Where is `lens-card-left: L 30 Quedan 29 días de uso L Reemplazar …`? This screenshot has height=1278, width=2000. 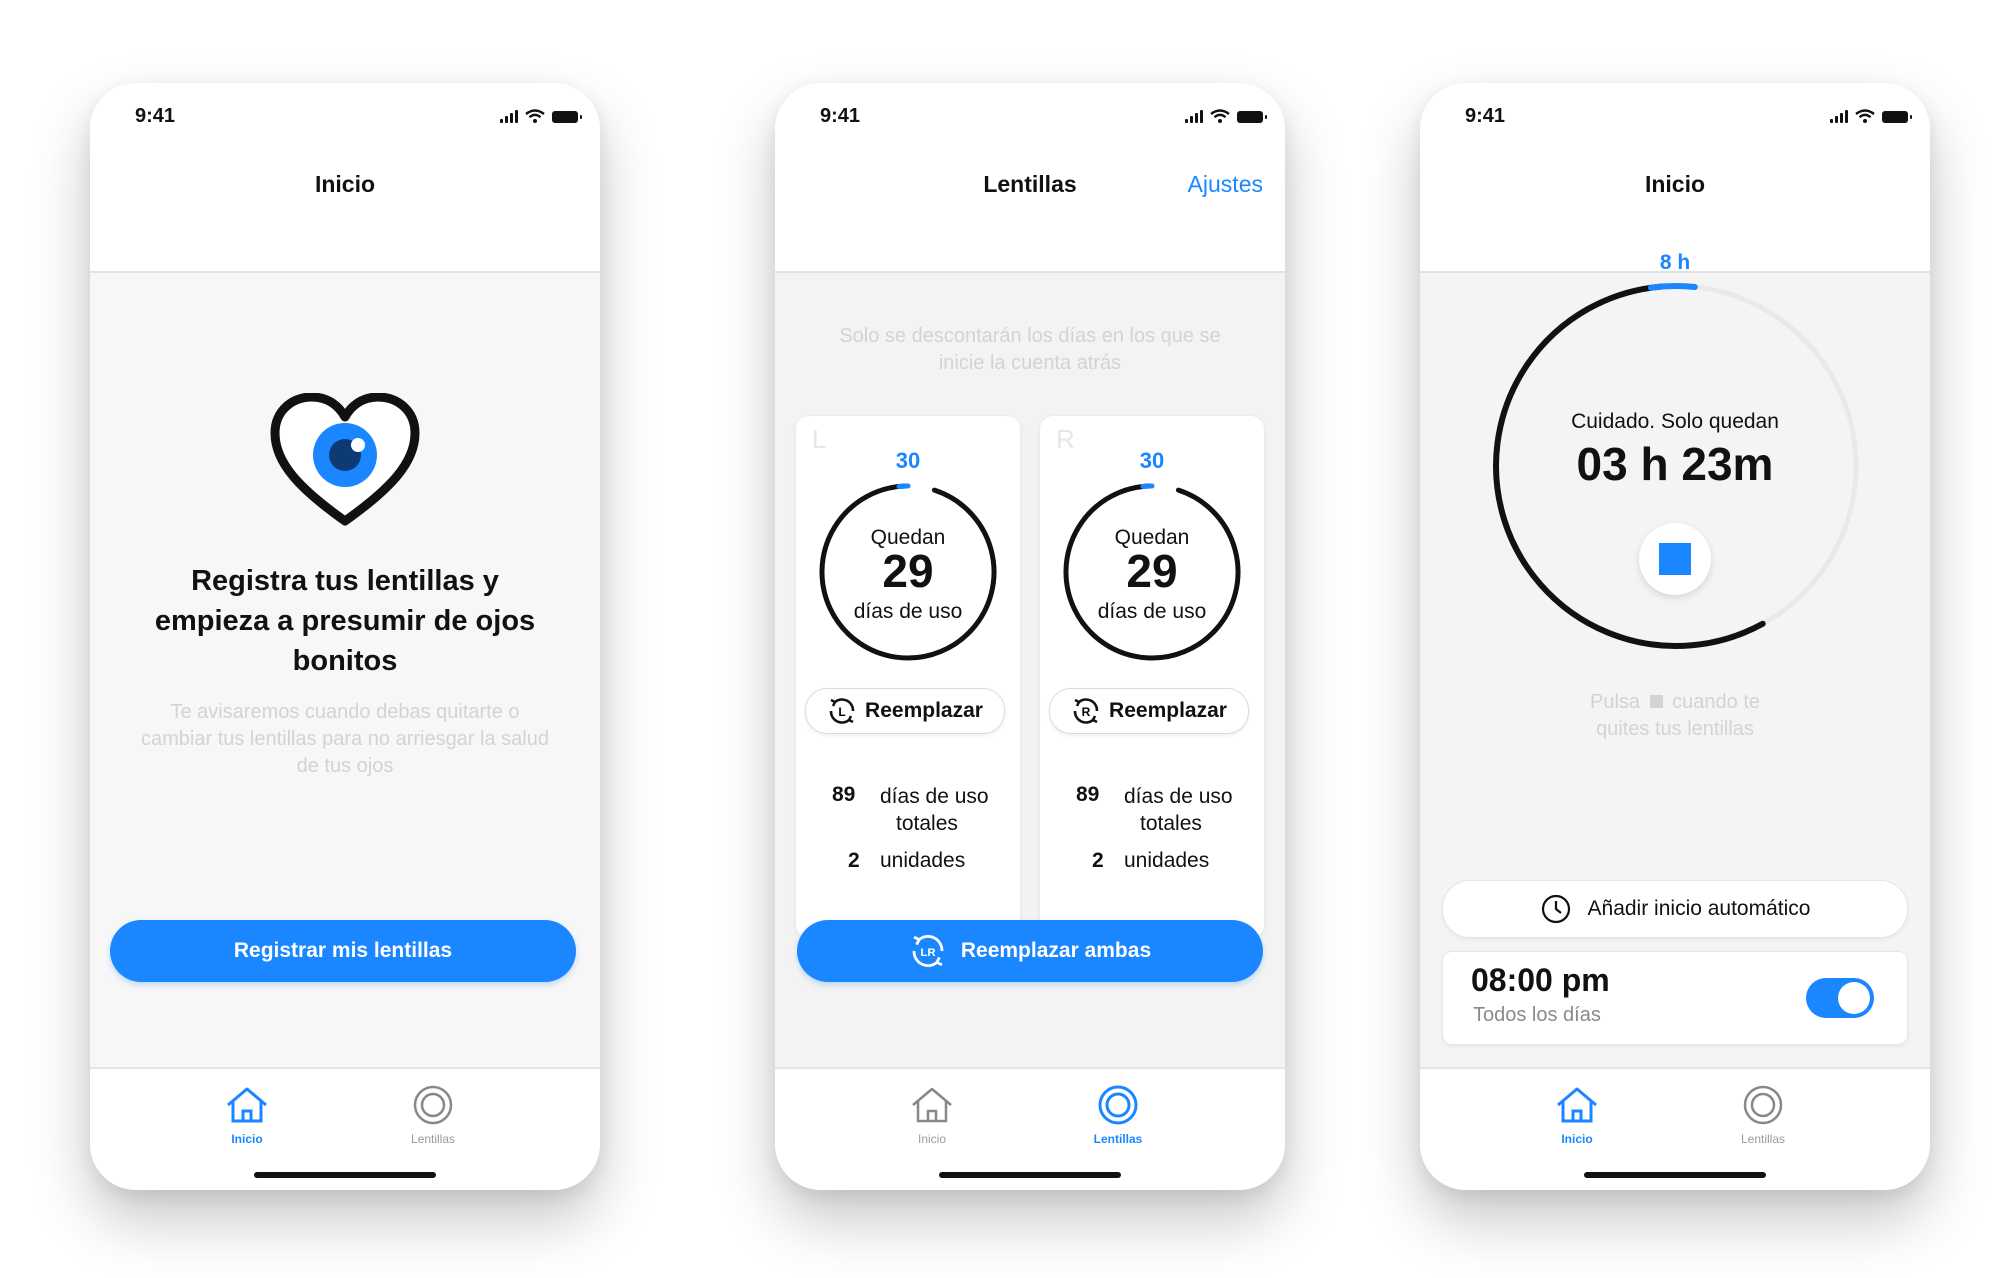 lens-card-left: L 30 Quedan 29 días de uso L Reemplazar … is located at coordinates (908, 677).